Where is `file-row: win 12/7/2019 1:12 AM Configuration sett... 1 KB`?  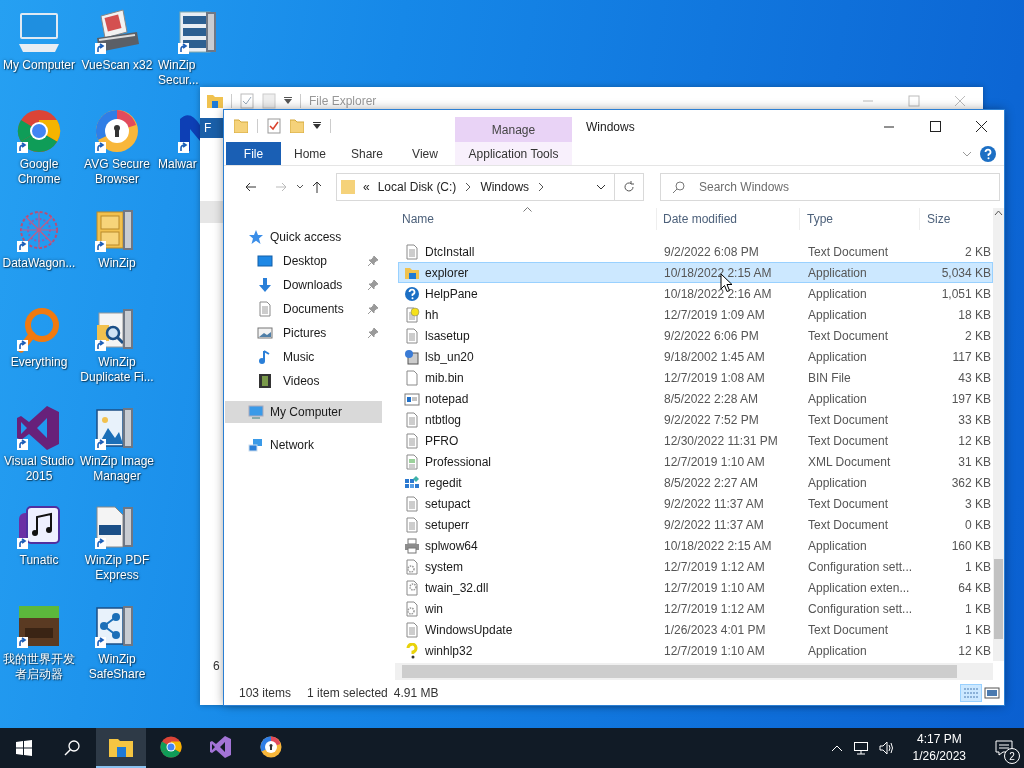
file-row: win 12/7/2019 1:12 AM Configuration sett... 1 KB is located at coordinates (695, 608).